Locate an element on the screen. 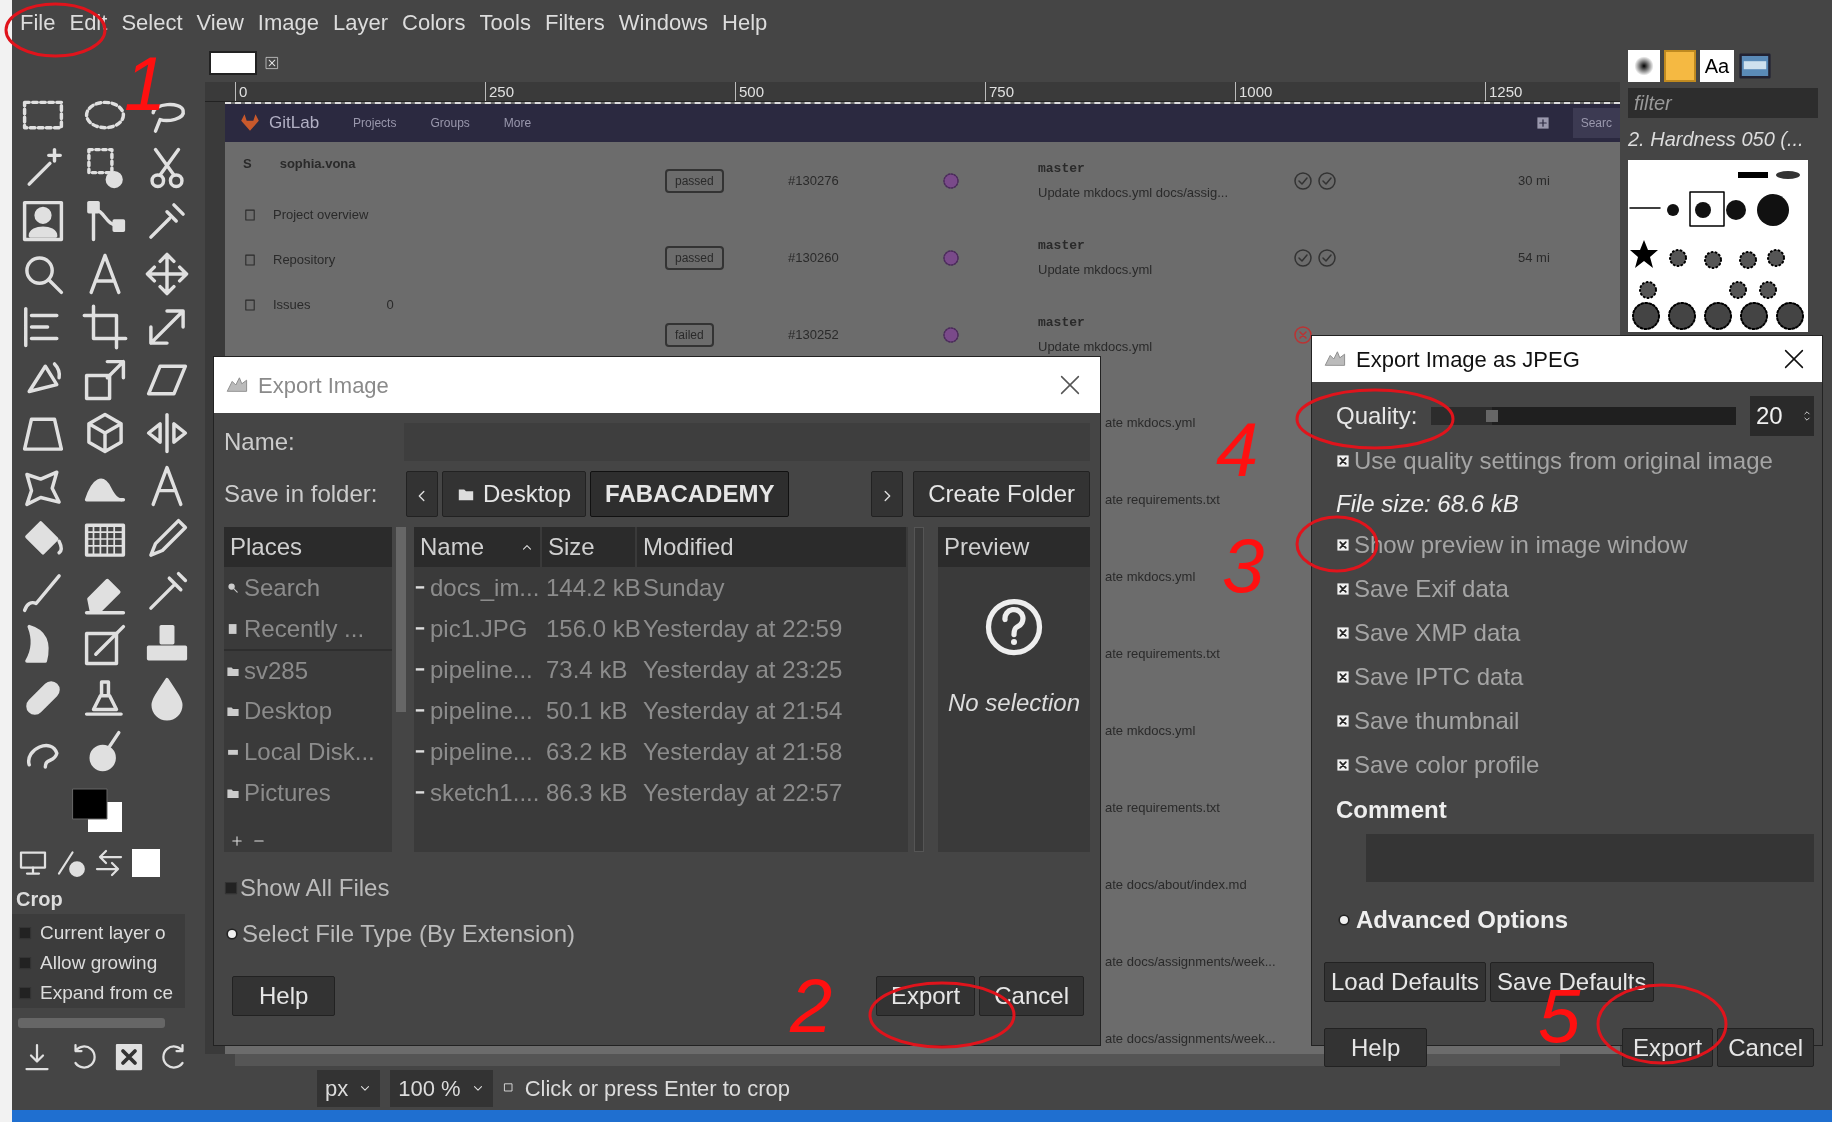 This screenshot has height=1122, width=1832. font-tab: Aa is located at coordinates (1717, 66).